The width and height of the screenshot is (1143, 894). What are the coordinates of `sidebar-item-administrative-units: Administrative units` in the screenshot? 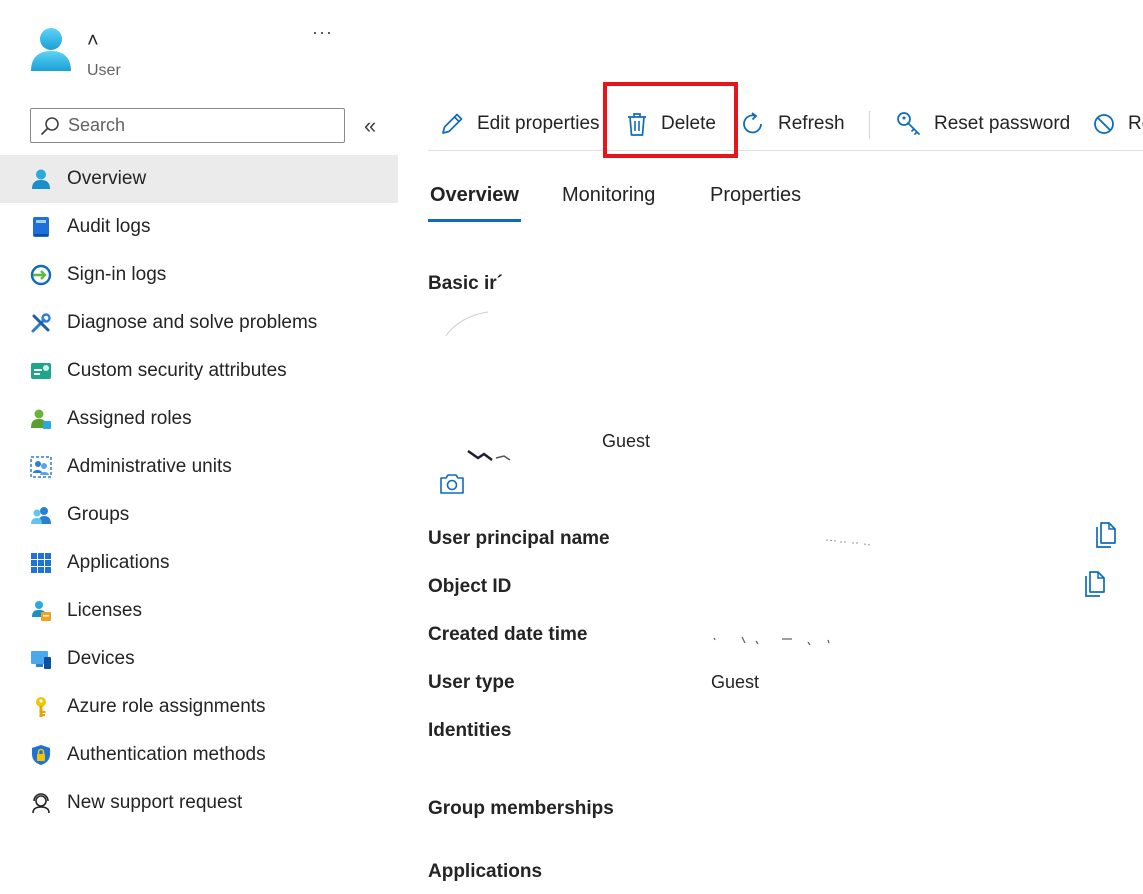 It's located at (199, 467).